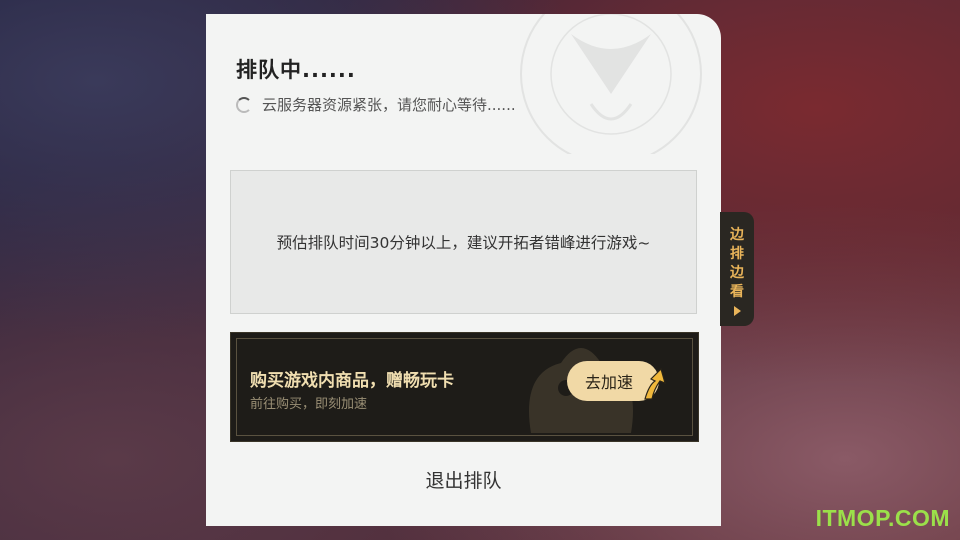 The width and height of the screenshot is (960, 540). Describe the element at coordinates (609, 382) in the screenshot. I see `accelerate-button-label: 去加速` at that location.